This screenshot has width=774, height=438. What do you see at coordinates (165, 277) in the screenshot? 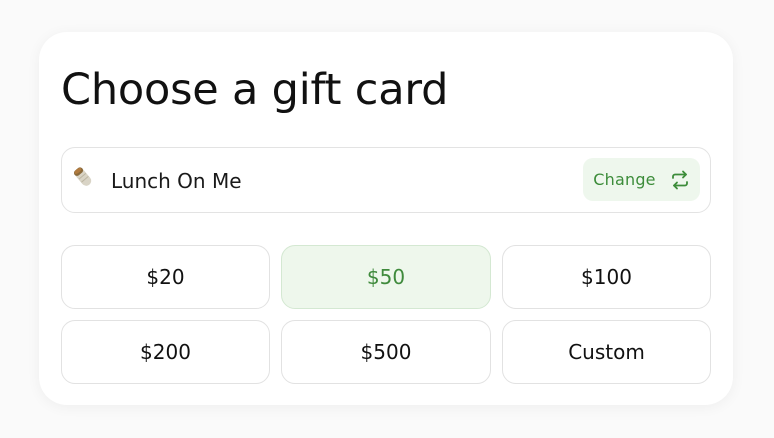
I see `amount-option-20: $20` at bounding box center [165, 277].